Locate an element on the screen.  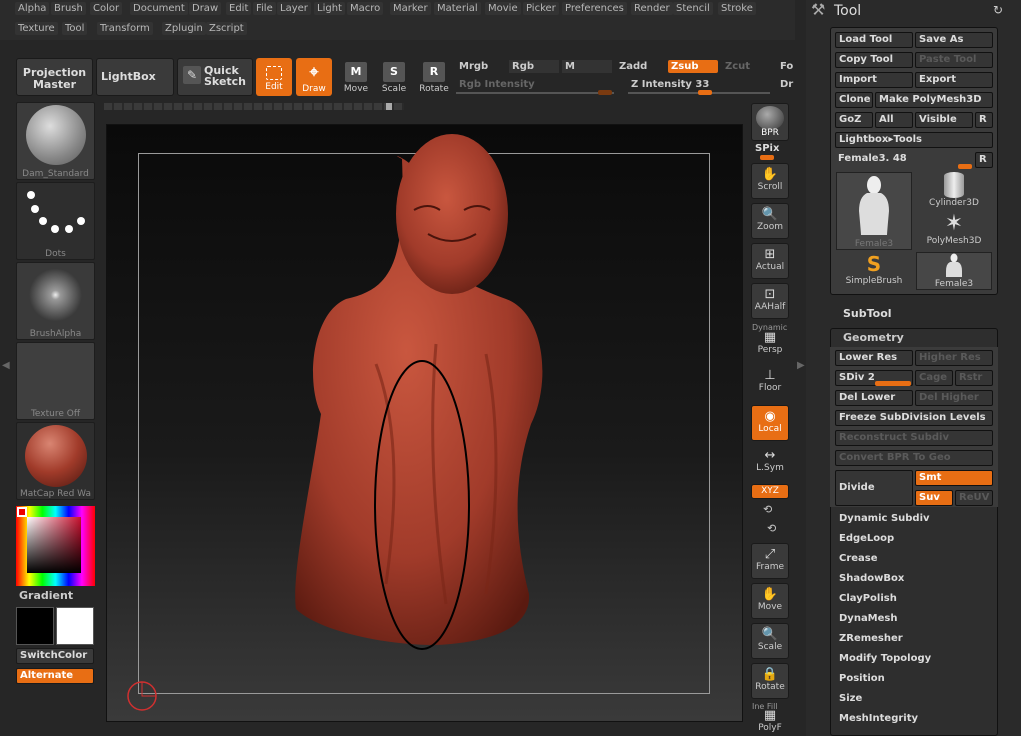
menu-tool: Tool is located at coordinates (75, 28).